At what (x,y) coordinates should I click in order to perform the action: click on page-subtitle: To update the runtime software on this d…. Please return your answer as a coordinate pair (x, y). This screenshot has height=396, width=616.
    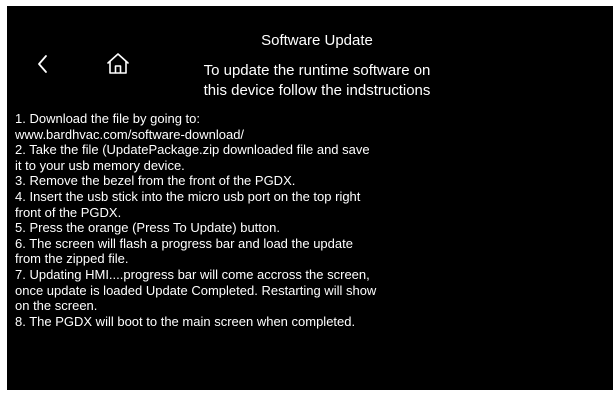
    Looking at the image, I should click on (317, 81).